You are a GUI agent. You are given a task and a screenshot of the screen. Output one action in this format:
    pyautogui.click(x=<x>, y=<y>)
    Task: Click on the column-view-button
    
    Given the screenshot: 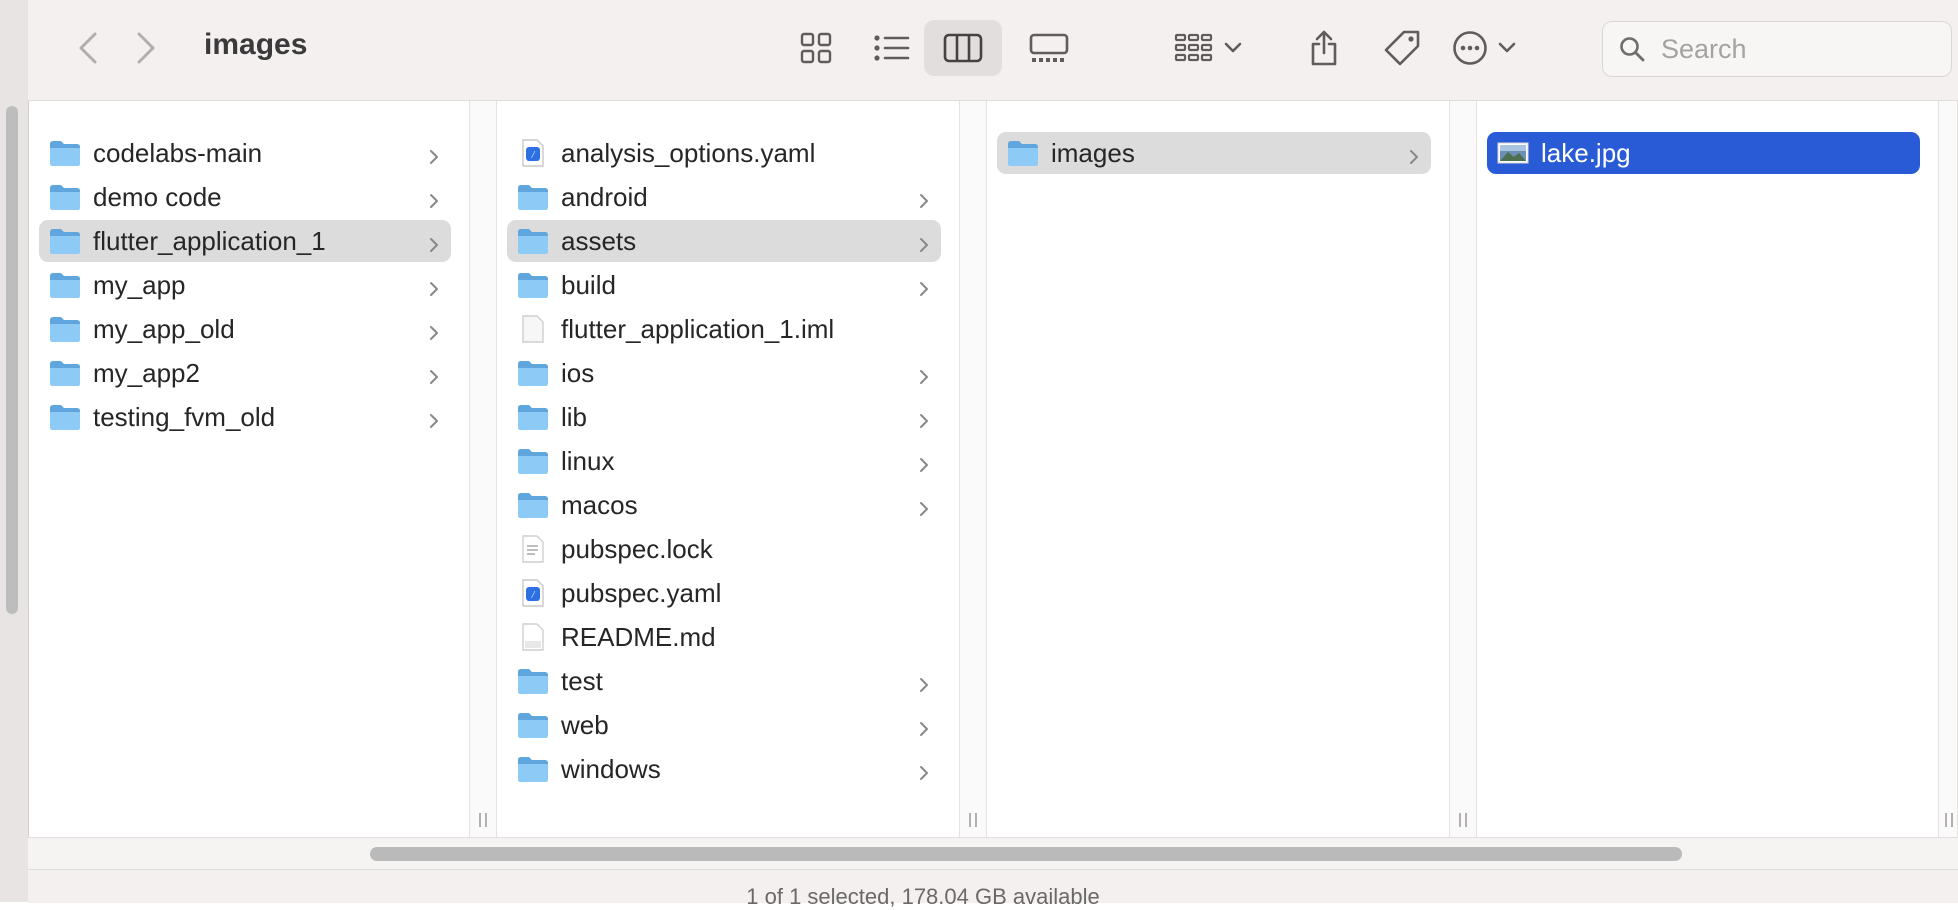 What is the action you would take?
    pyautogui.click(x=963, y=48)
    